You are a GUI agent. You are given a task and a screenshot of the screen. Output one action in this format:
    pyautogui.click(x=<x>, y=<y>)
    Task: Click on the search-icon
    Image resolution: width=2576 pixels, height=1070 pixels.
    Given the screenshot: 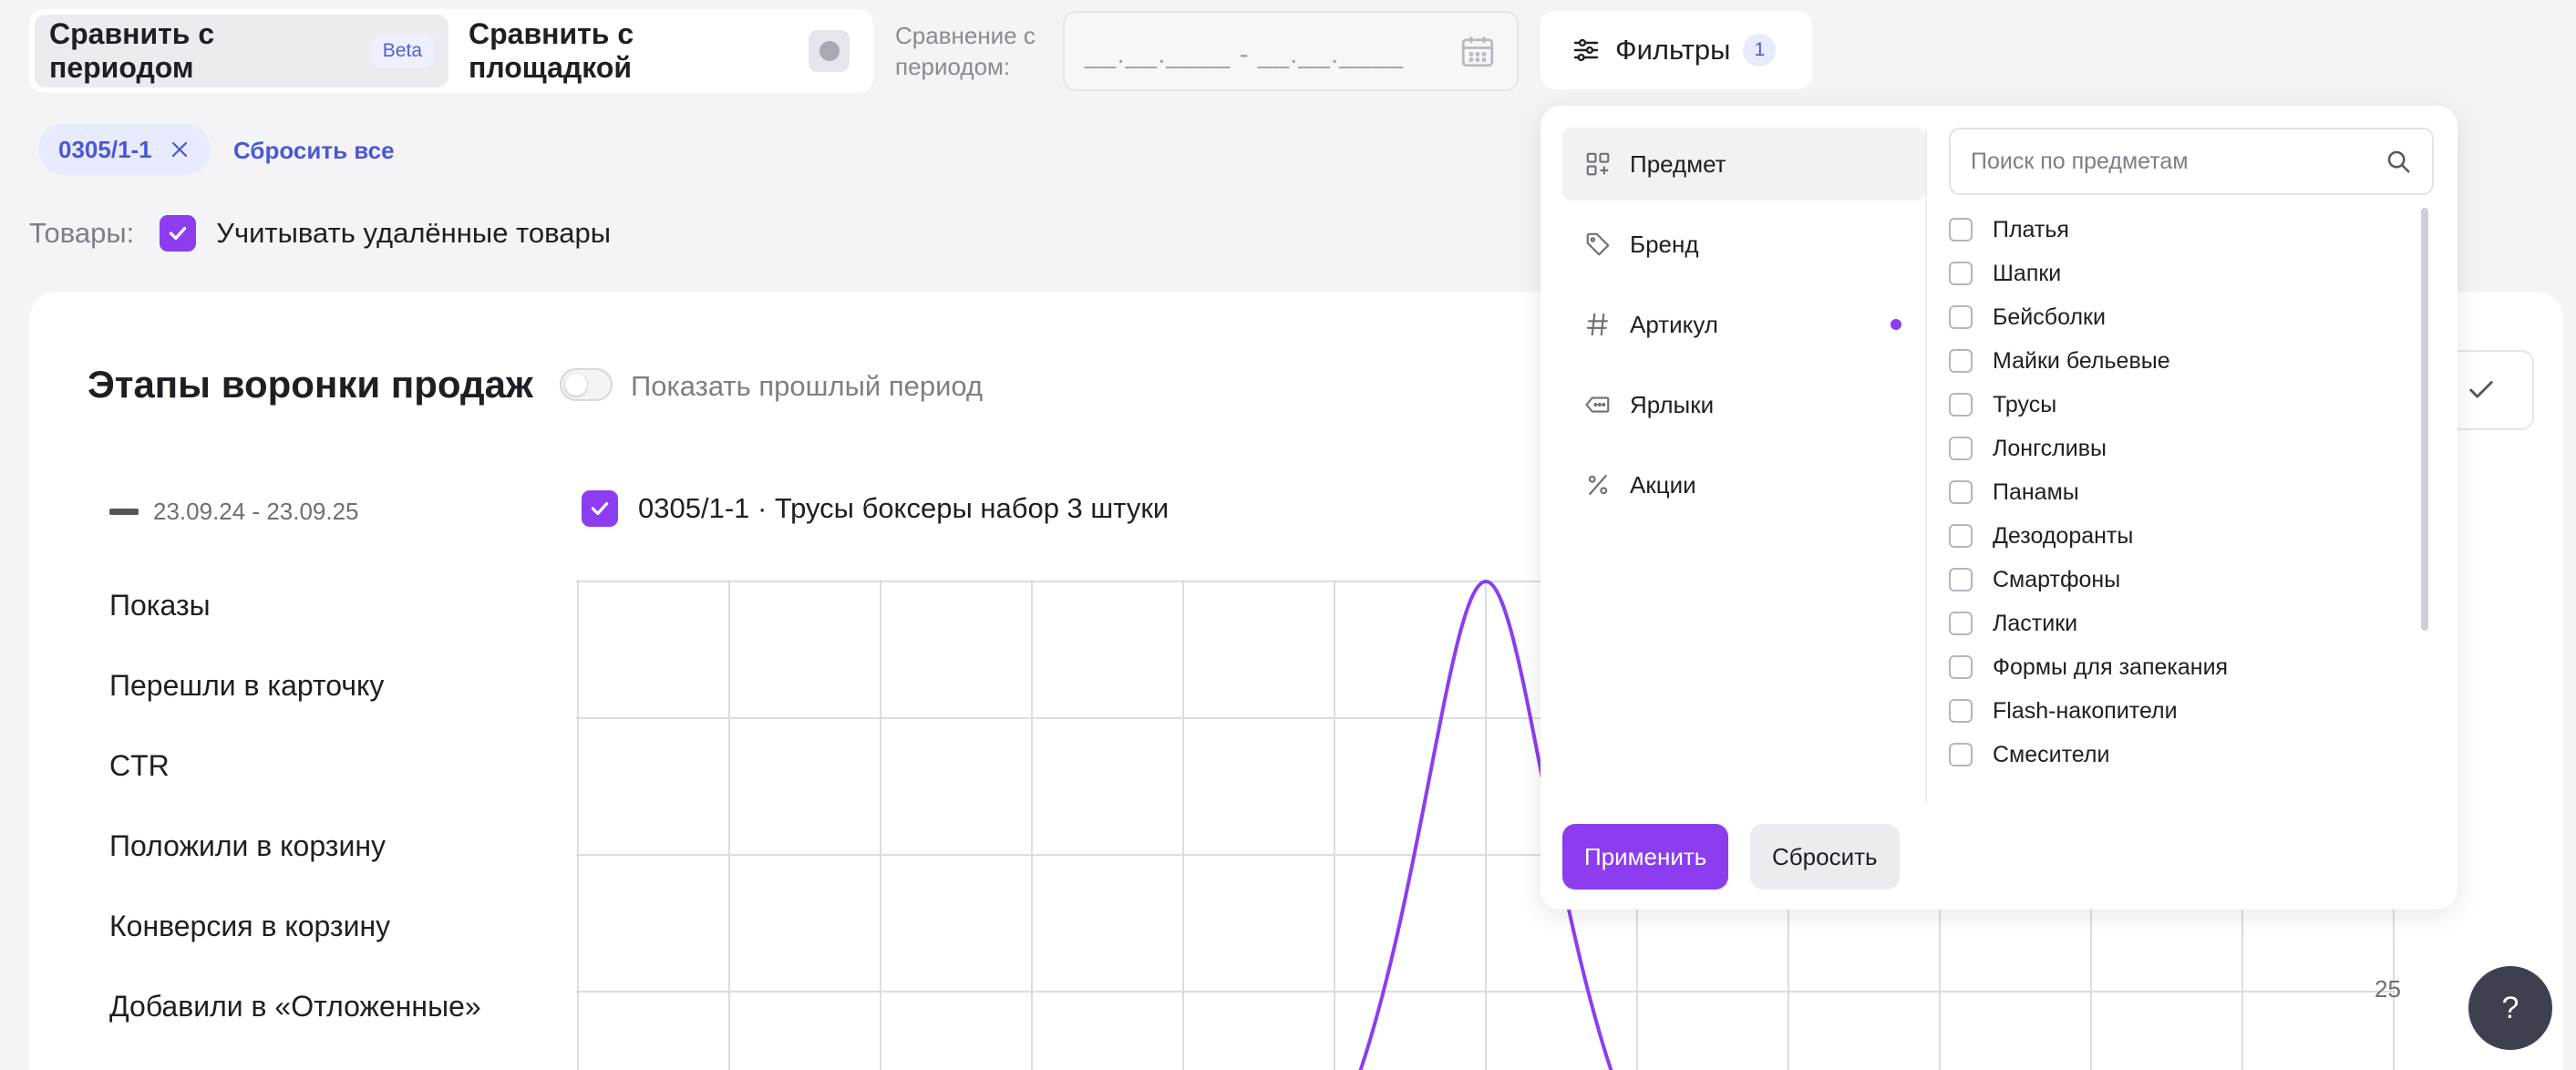 What is the action you would take?
    pyautogui.click(x=2398, y=162)
    